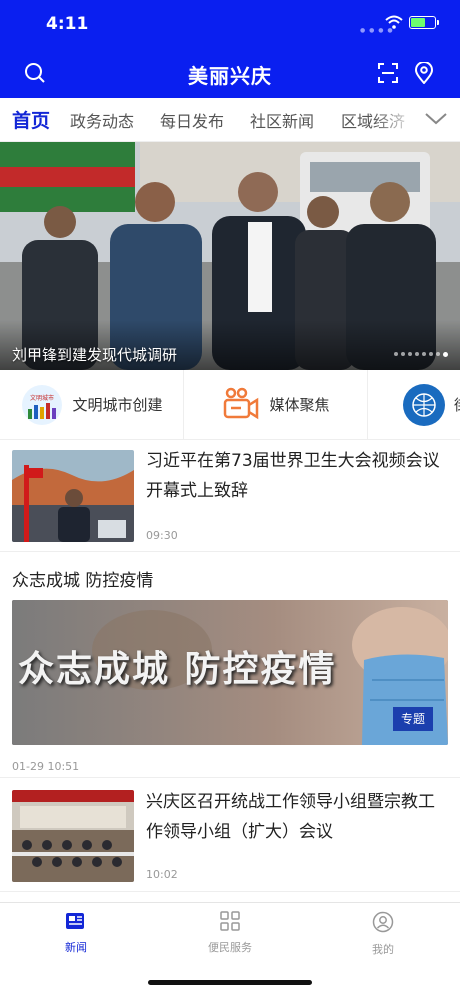 The width and height of the screenshot is (460, 996). What do you see at coordinates (436, 119) in the screenshot?
I see `chevron-down-icon` at bounding box center [436, 119].